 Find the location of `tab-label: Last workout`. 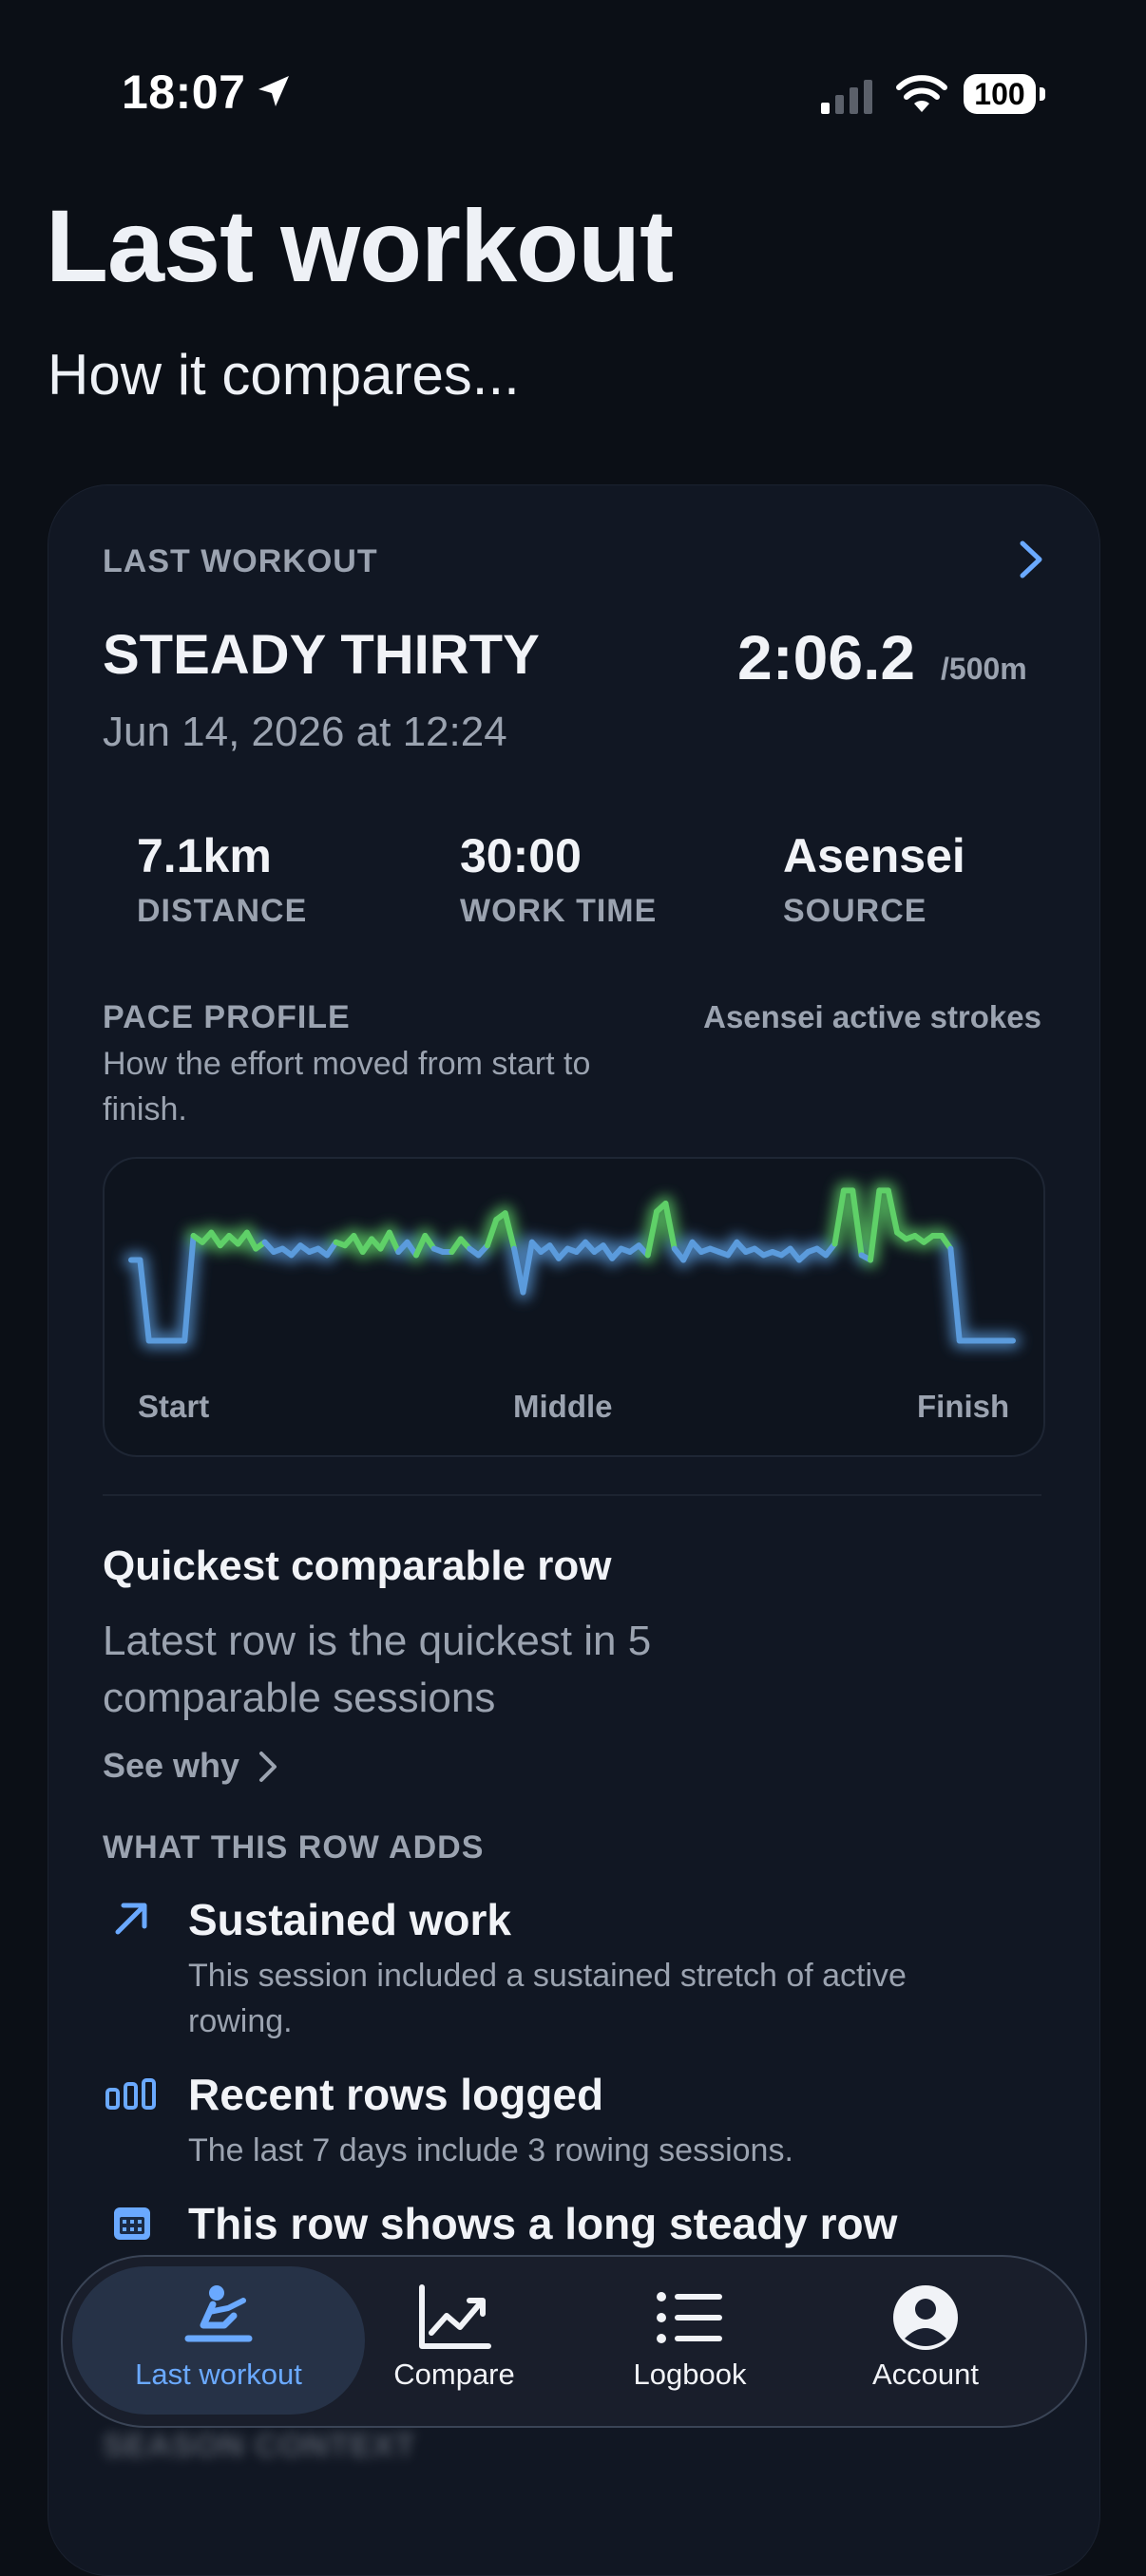

tab-label: Last workout is located at coordinates (218, 2374).